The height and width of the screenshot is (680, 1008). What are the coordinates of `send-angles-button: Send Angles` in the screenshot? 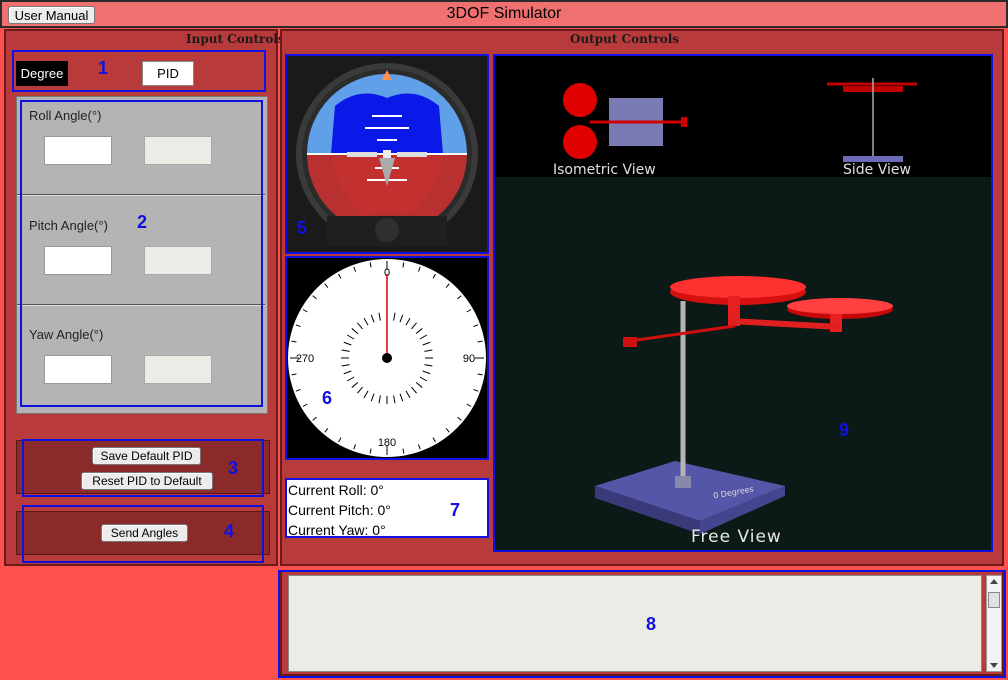 It's located at (144, 533).